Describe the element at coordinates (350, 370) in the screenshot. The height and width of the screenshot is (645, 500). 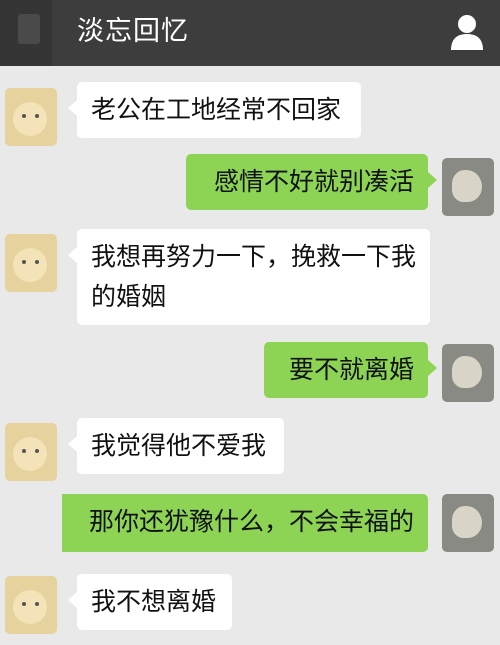
I see `message-bubble-outgoing: 要不就离婚` at that location.